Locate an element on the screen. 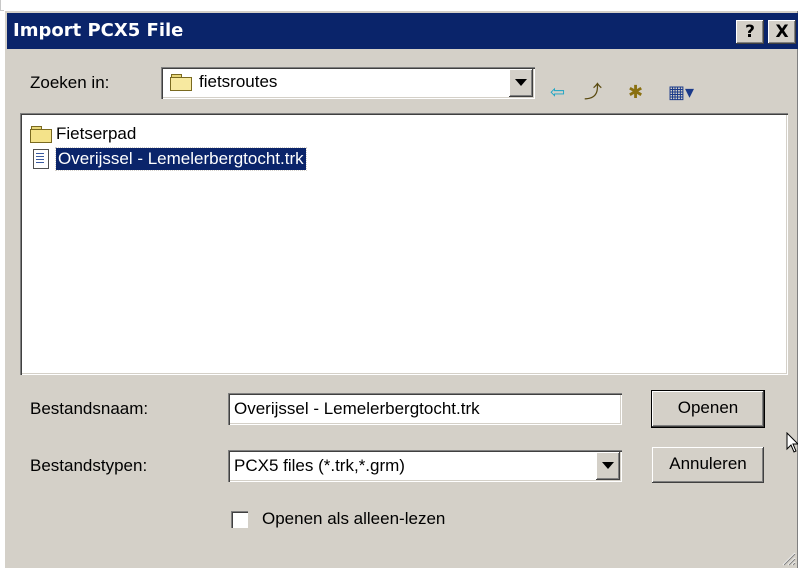 The width and height of the screenshot is (798, 568). look-in-label: Zoeken in: is located at coordinates (70, 82).